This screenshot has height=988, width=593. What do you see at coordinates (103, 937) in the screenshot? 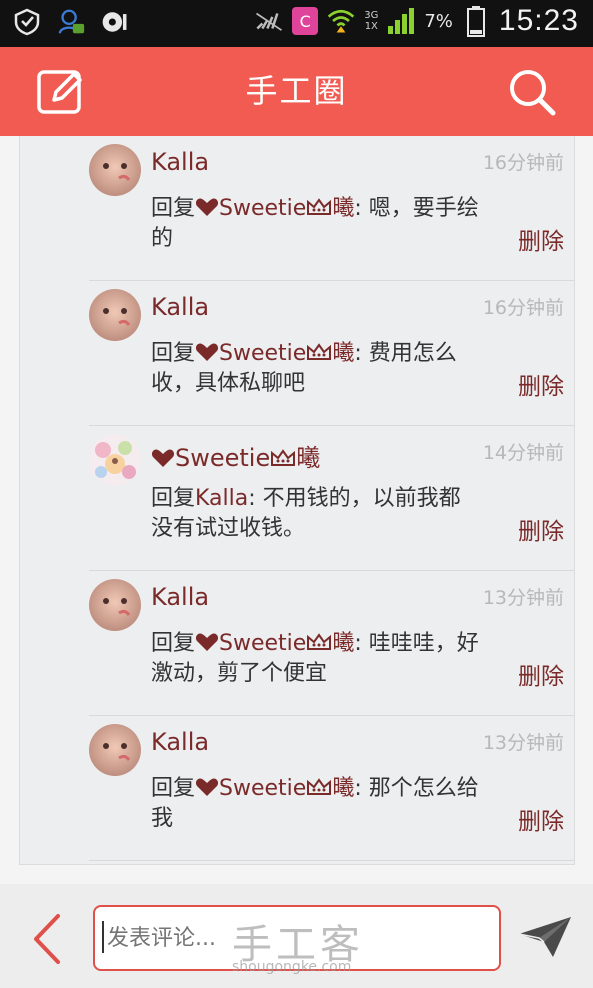
I see `text-caret` at bounding box center [103, 937].